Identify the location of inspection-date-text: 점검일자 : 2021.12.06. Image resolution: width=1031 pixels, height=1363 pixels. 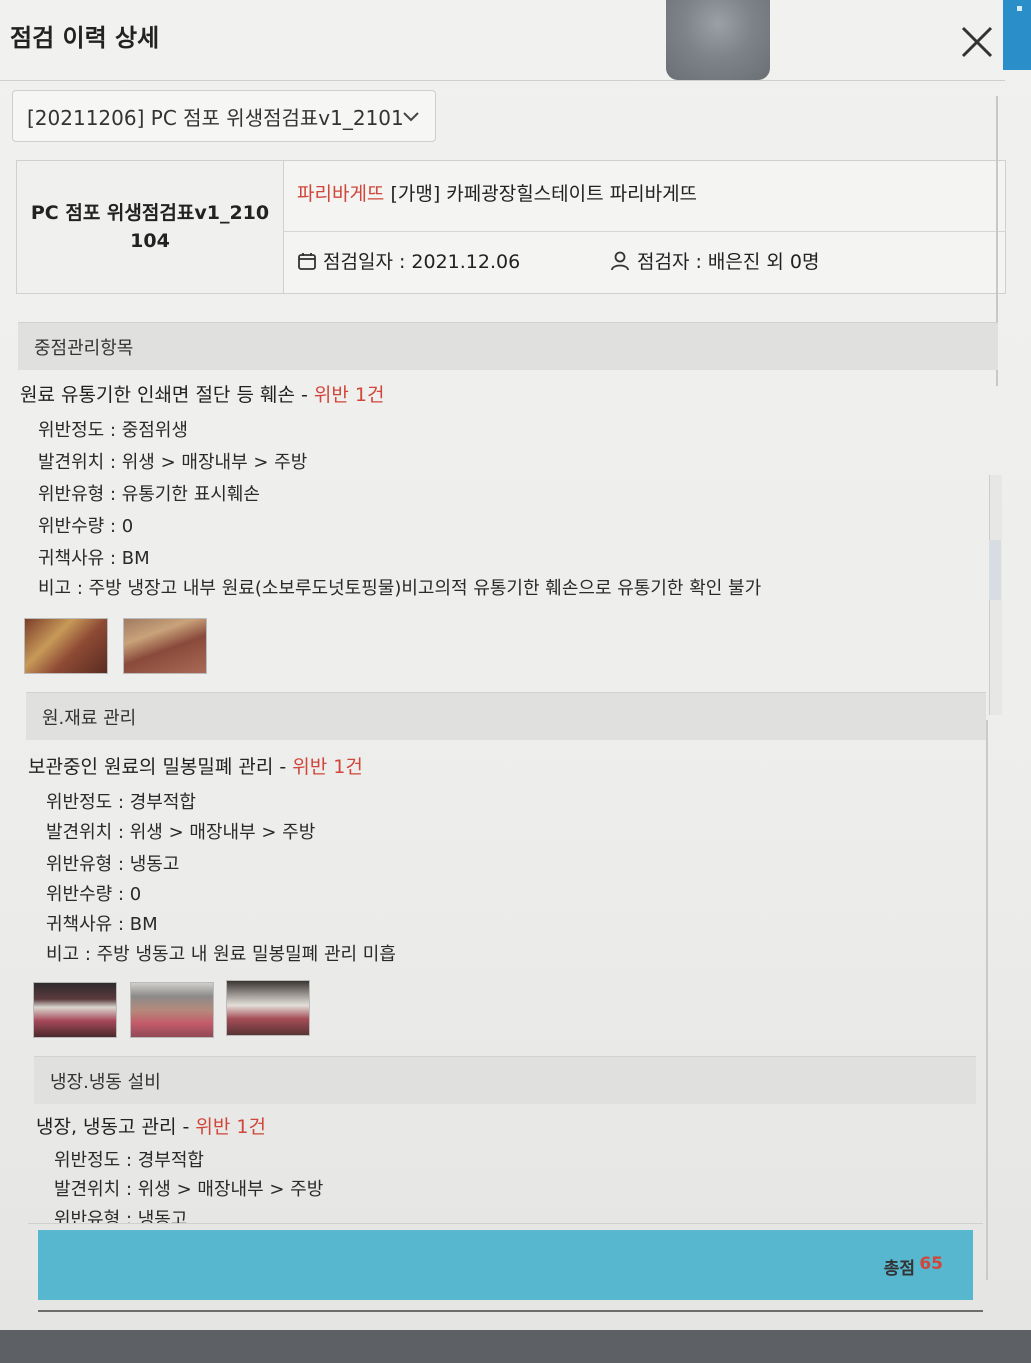
(422, 262).